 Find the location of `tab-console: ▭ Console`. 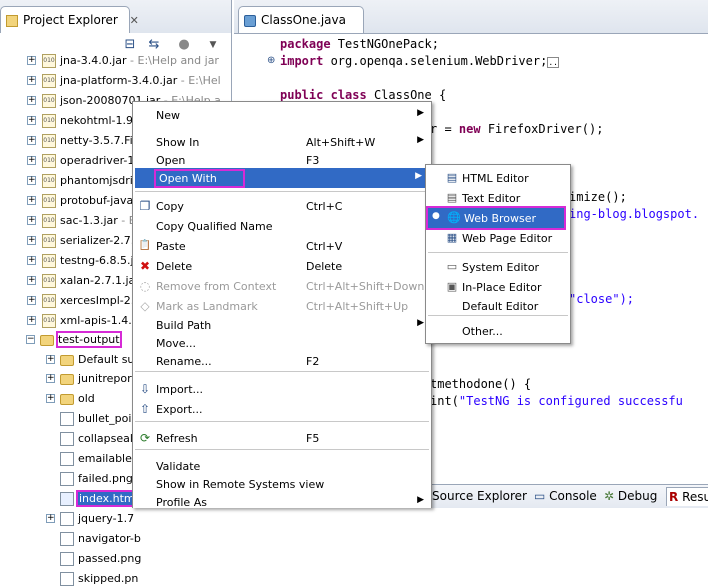

tab-console: ▭ Console is located at coordinates (565, 496).